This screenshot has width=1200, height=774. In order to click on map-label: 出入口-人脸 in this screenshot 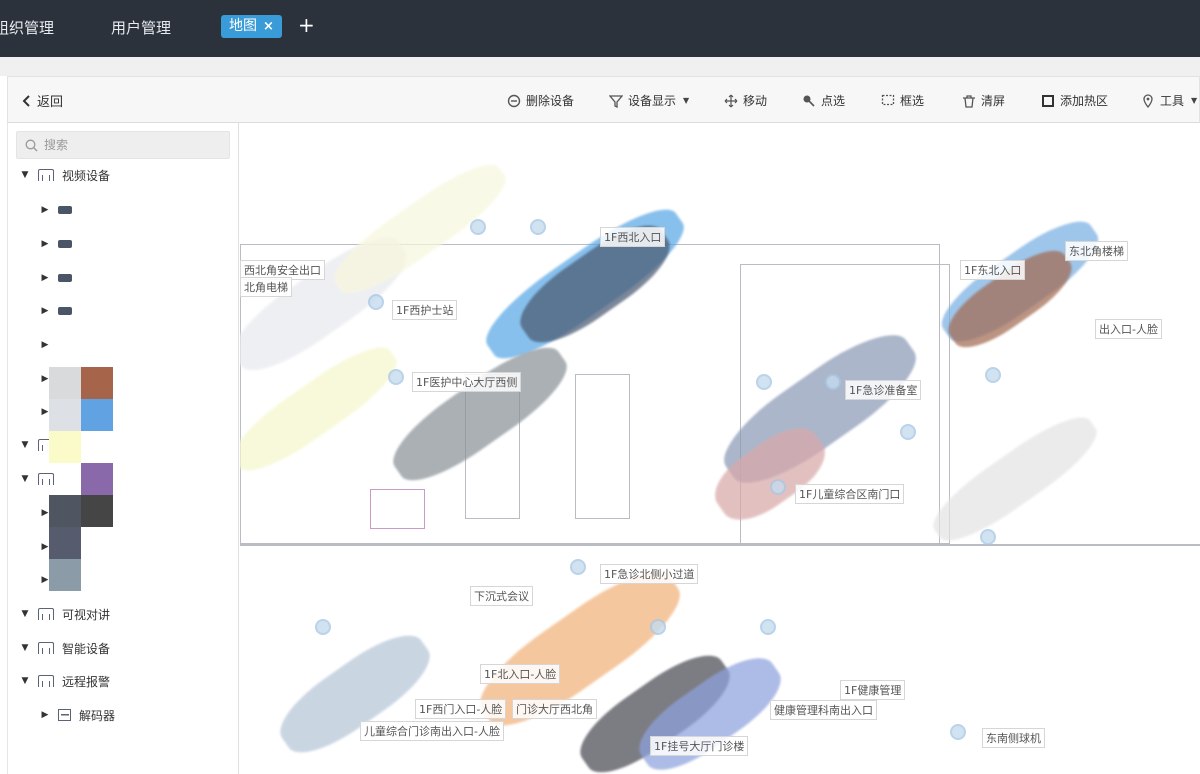, I will do `click(1128, 329)`.